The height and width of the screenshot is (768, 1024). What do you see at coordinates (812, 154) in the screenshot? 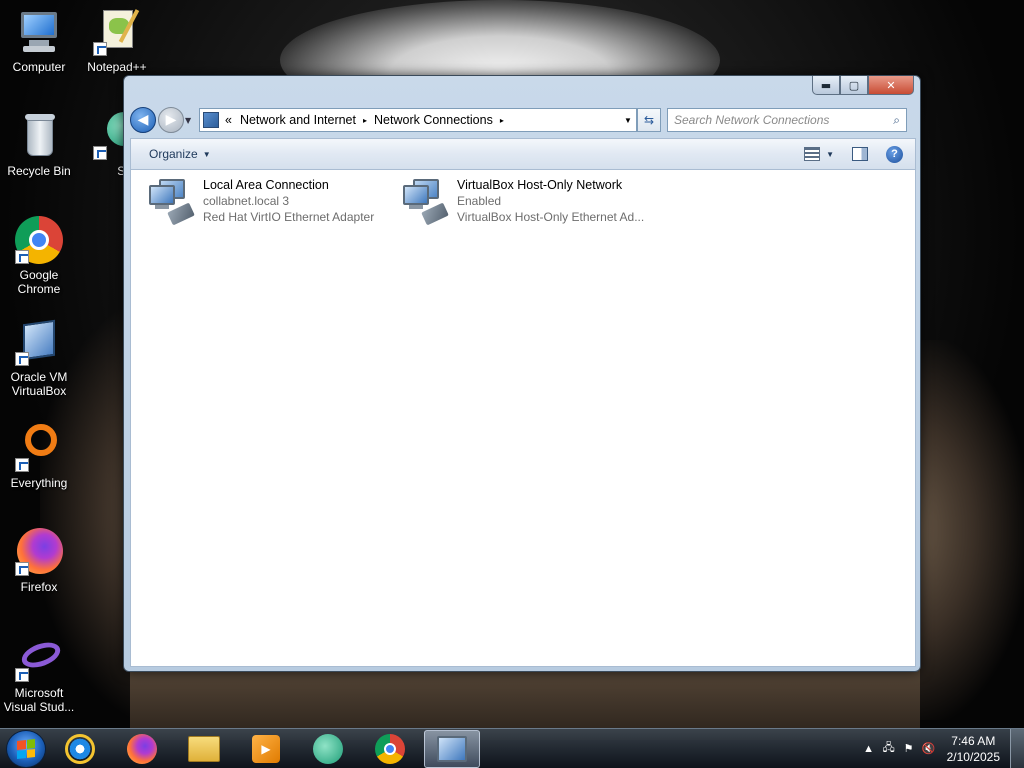
I see `view-details-icon` at bounding box center [812, 154].